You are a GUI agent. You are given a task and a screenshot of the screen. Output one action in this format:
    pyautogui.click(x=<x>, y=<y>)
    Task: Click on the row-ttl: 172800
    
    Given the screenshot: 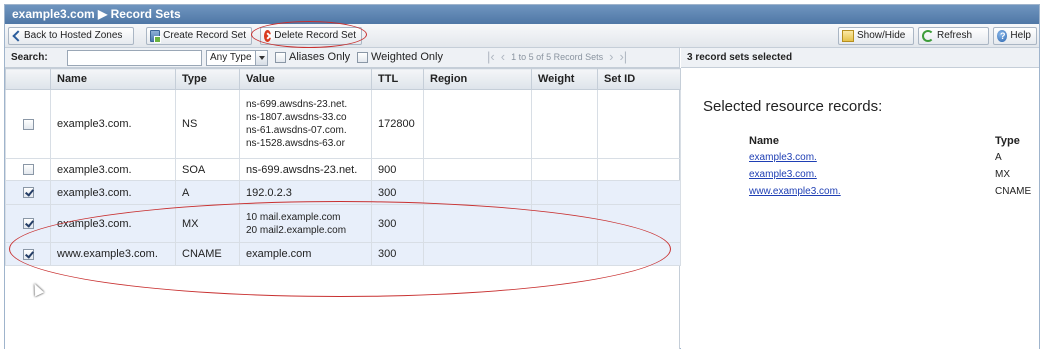 What is the action you would take?
    pyautogui.click(x=397, y=124)
    